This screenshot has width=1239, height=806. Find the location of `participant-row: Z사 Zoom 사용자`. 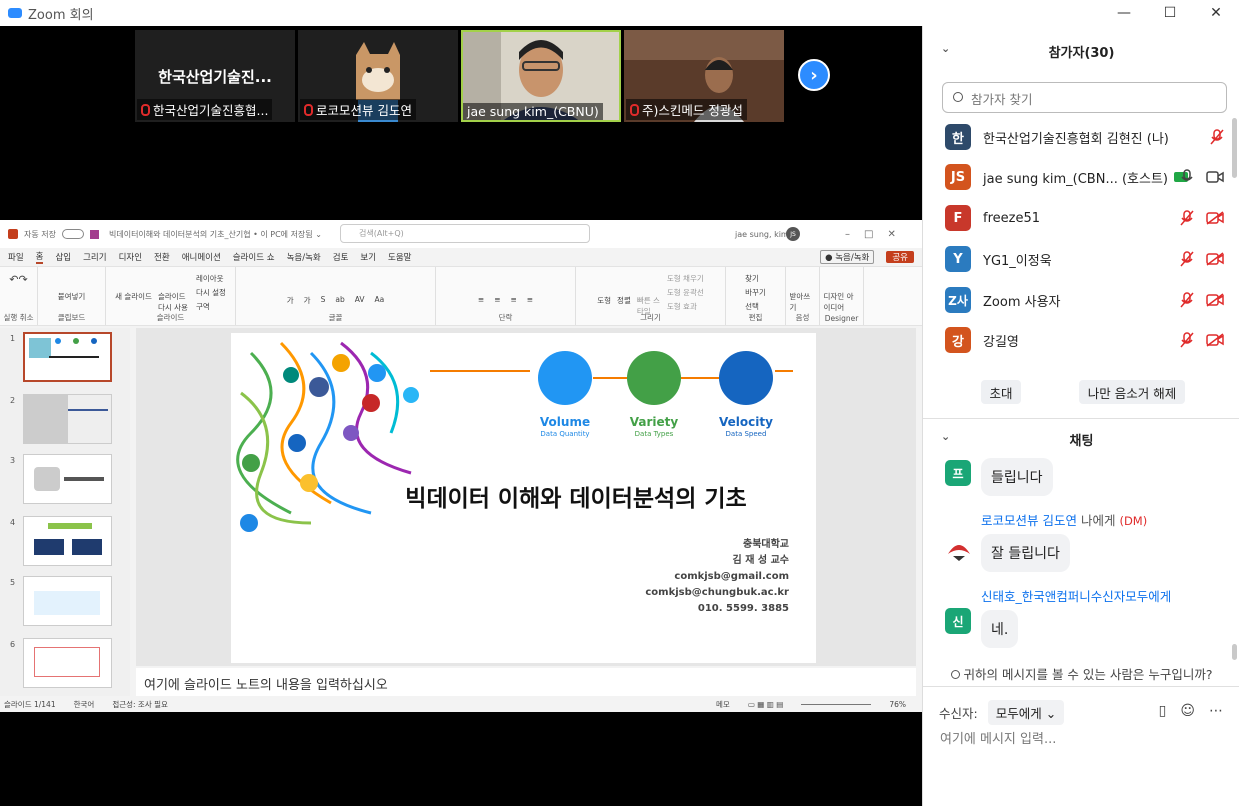

participant-row: Z사 Zoom 사용자 is located at coordinates (1087, 300).